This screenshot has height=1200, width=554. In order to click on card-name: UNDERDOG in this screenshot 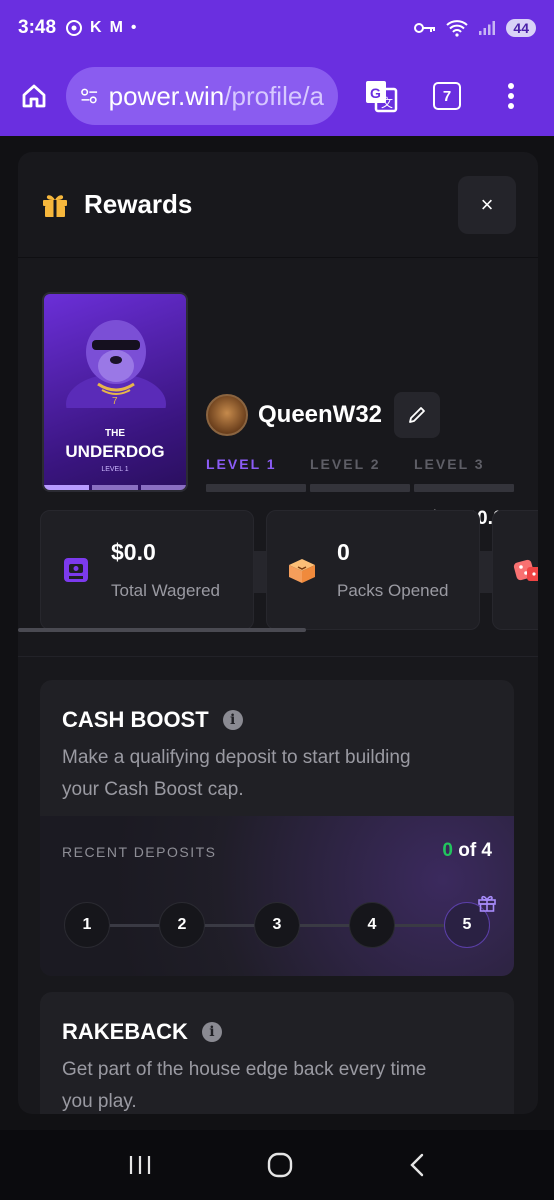, I will do `click(115, 451)`.